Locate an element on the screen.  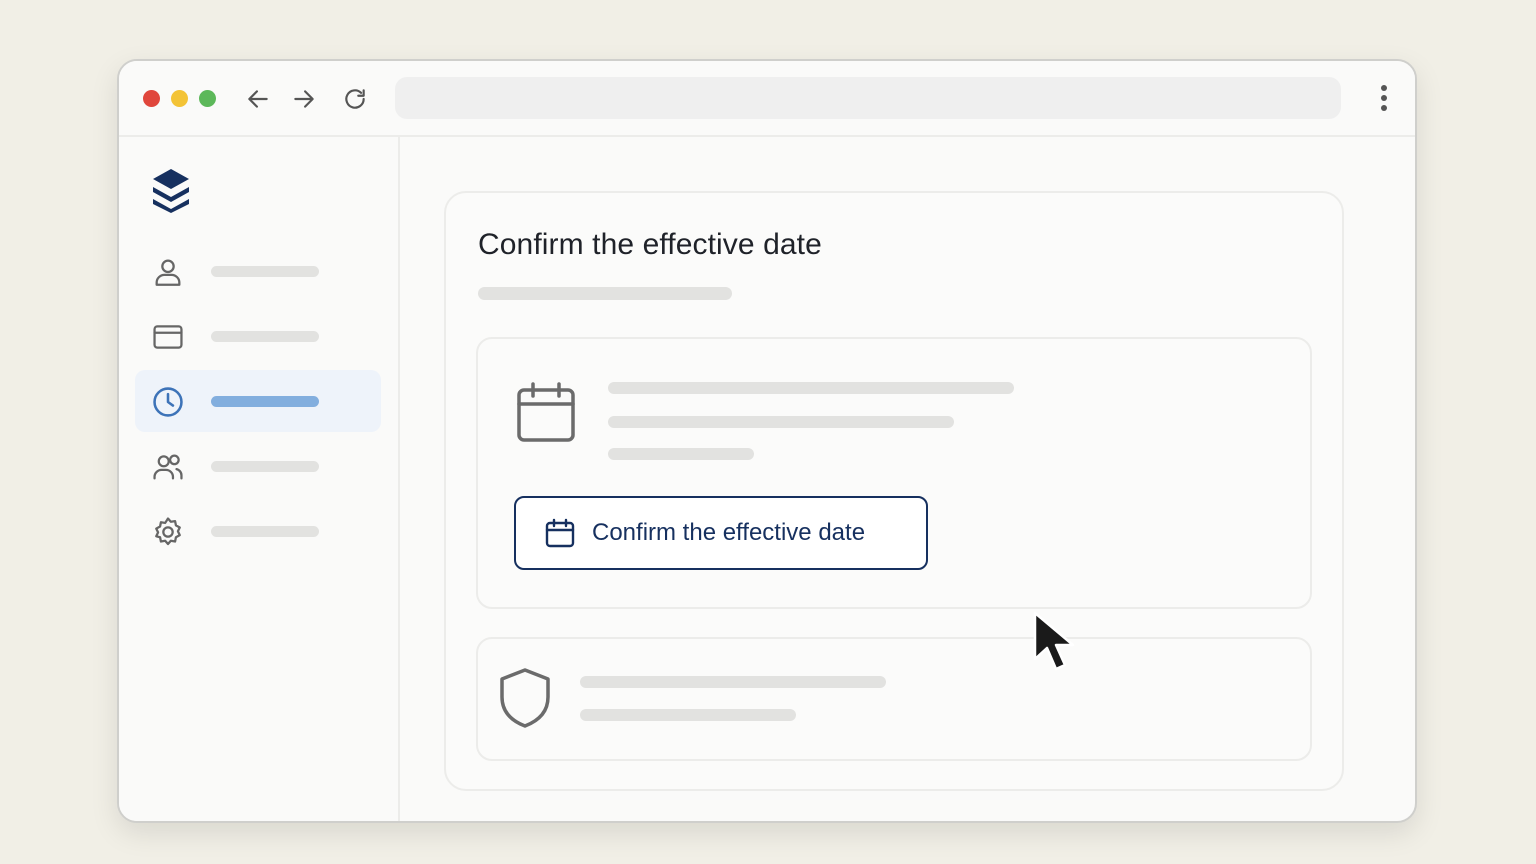
minimize-window-button is located at coordinates (179, 98).